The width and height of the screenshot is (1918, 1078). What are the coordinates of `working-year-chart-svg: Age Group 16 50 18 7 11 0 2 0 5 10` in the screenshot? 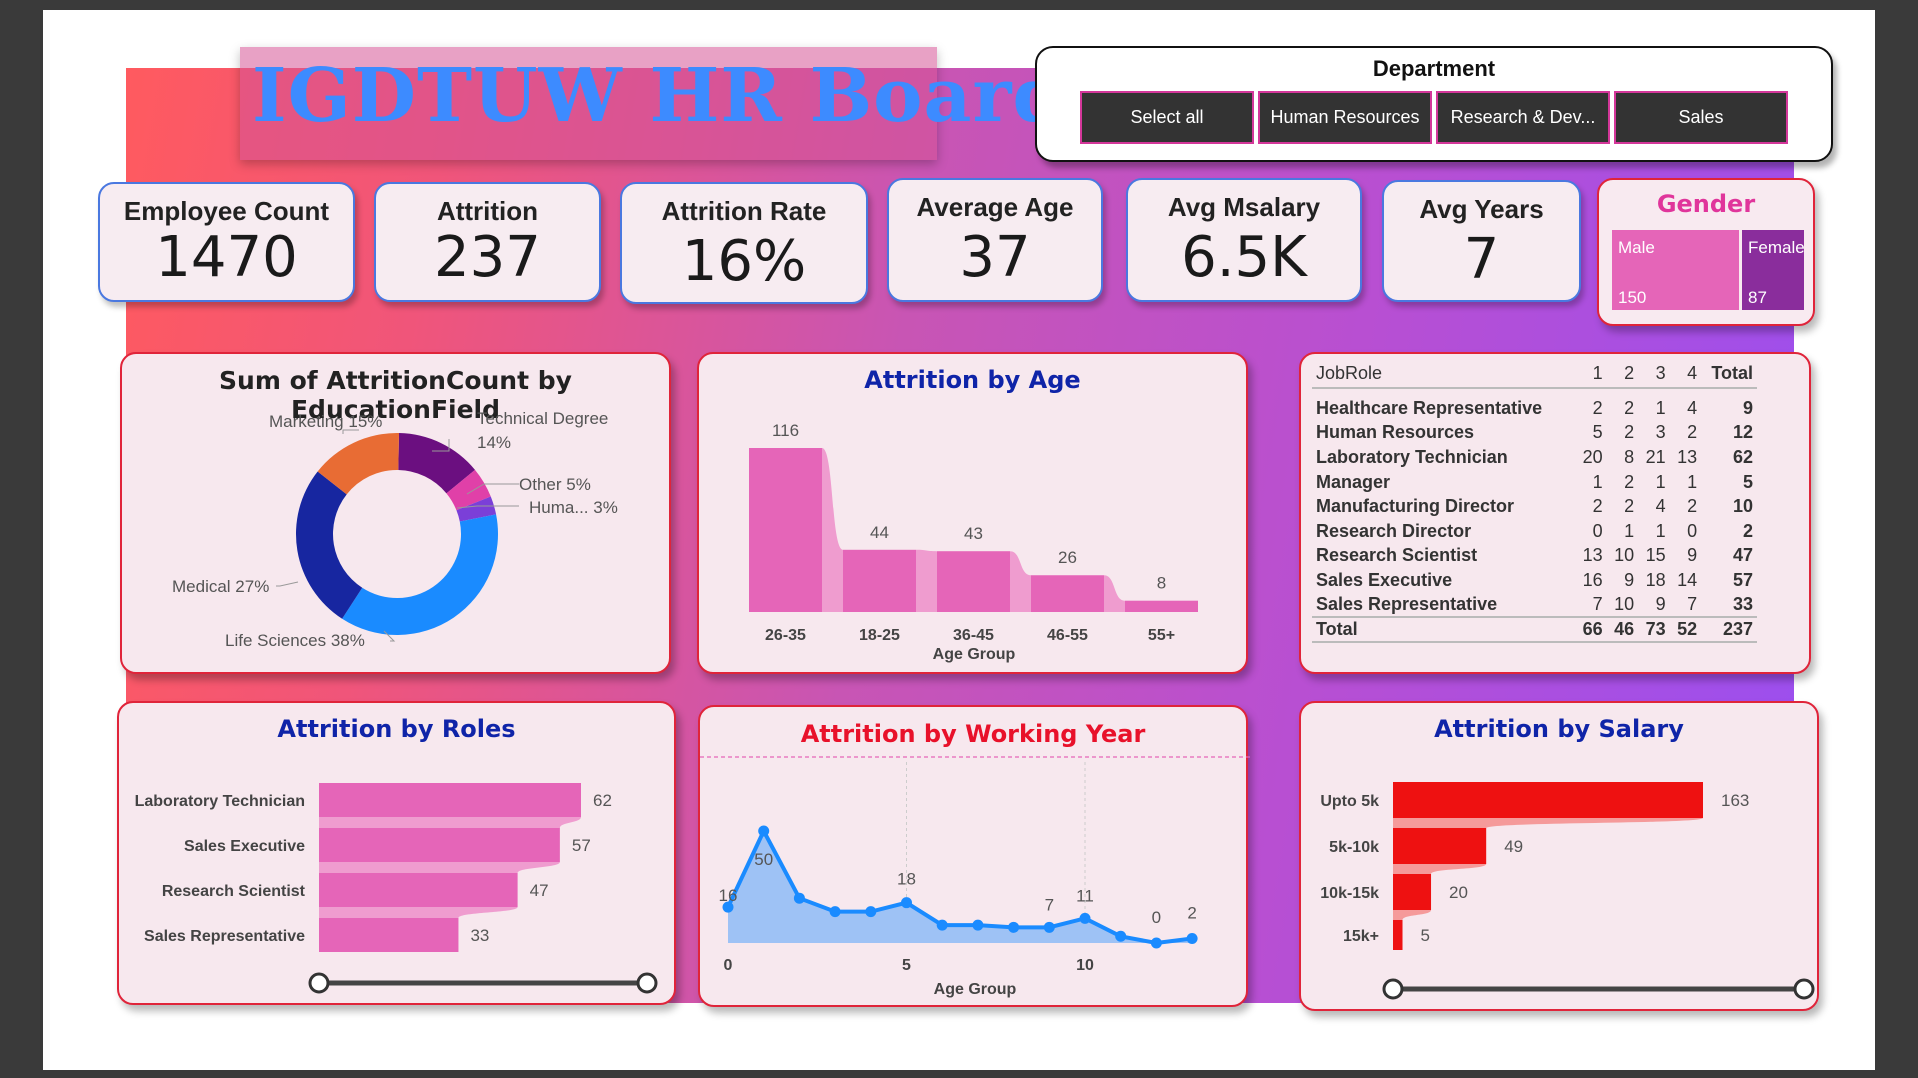 It's located at (975, 877).